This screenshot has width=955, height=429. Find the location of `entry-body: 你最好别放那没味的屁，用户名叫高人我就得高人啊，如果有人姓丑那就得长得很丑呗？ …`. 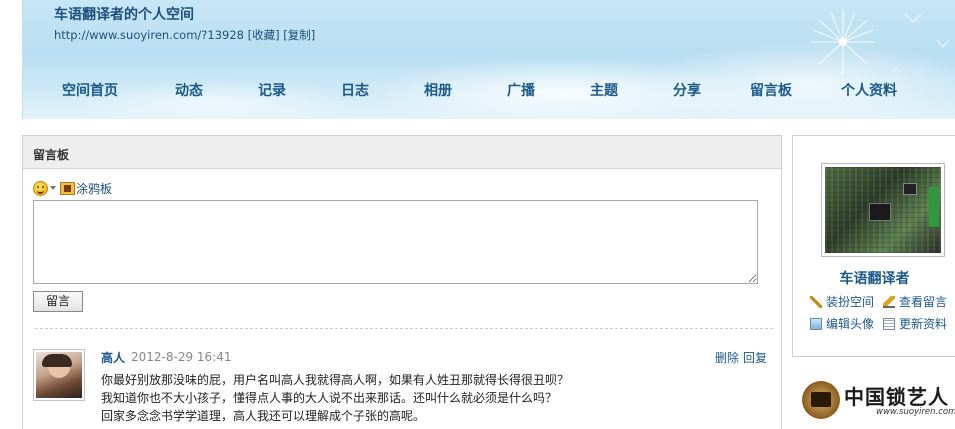

entry-body: 你最好别放那没味的屁，用户名叫高人我就得高人啊，如果有人姓丑那就得长得很丑呗？ … is located at coordinates (436, 398).